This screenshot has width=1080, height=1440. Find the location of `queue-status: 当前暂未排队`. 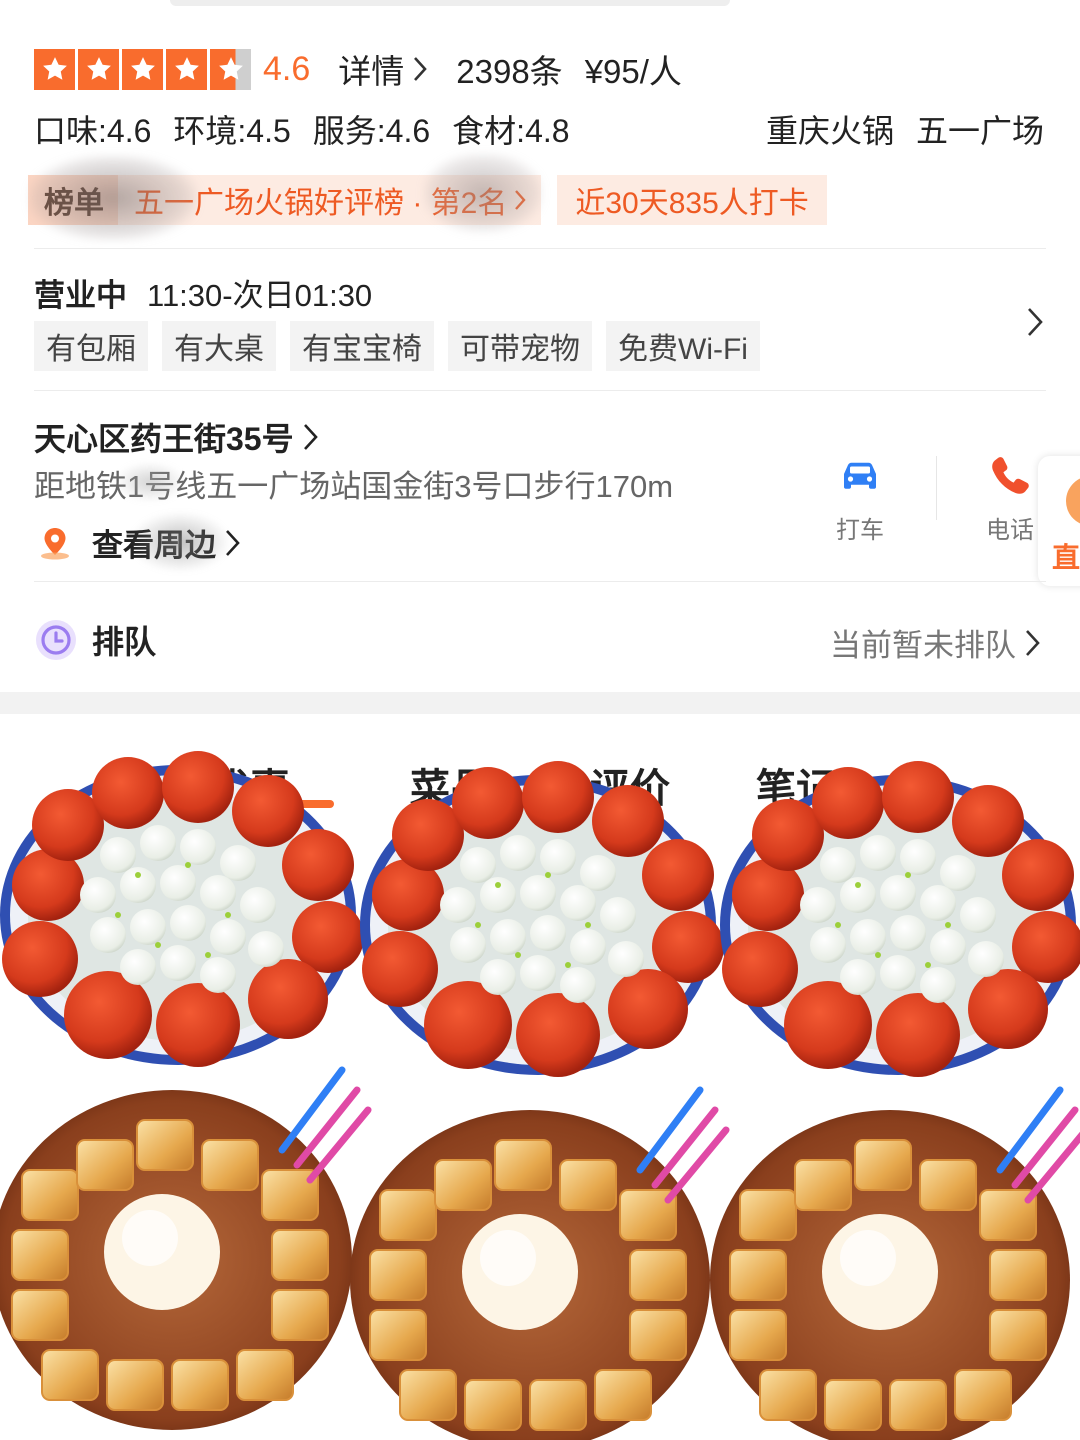

queue-status: 当前暂未排队 is located at coordinates (936, 642).